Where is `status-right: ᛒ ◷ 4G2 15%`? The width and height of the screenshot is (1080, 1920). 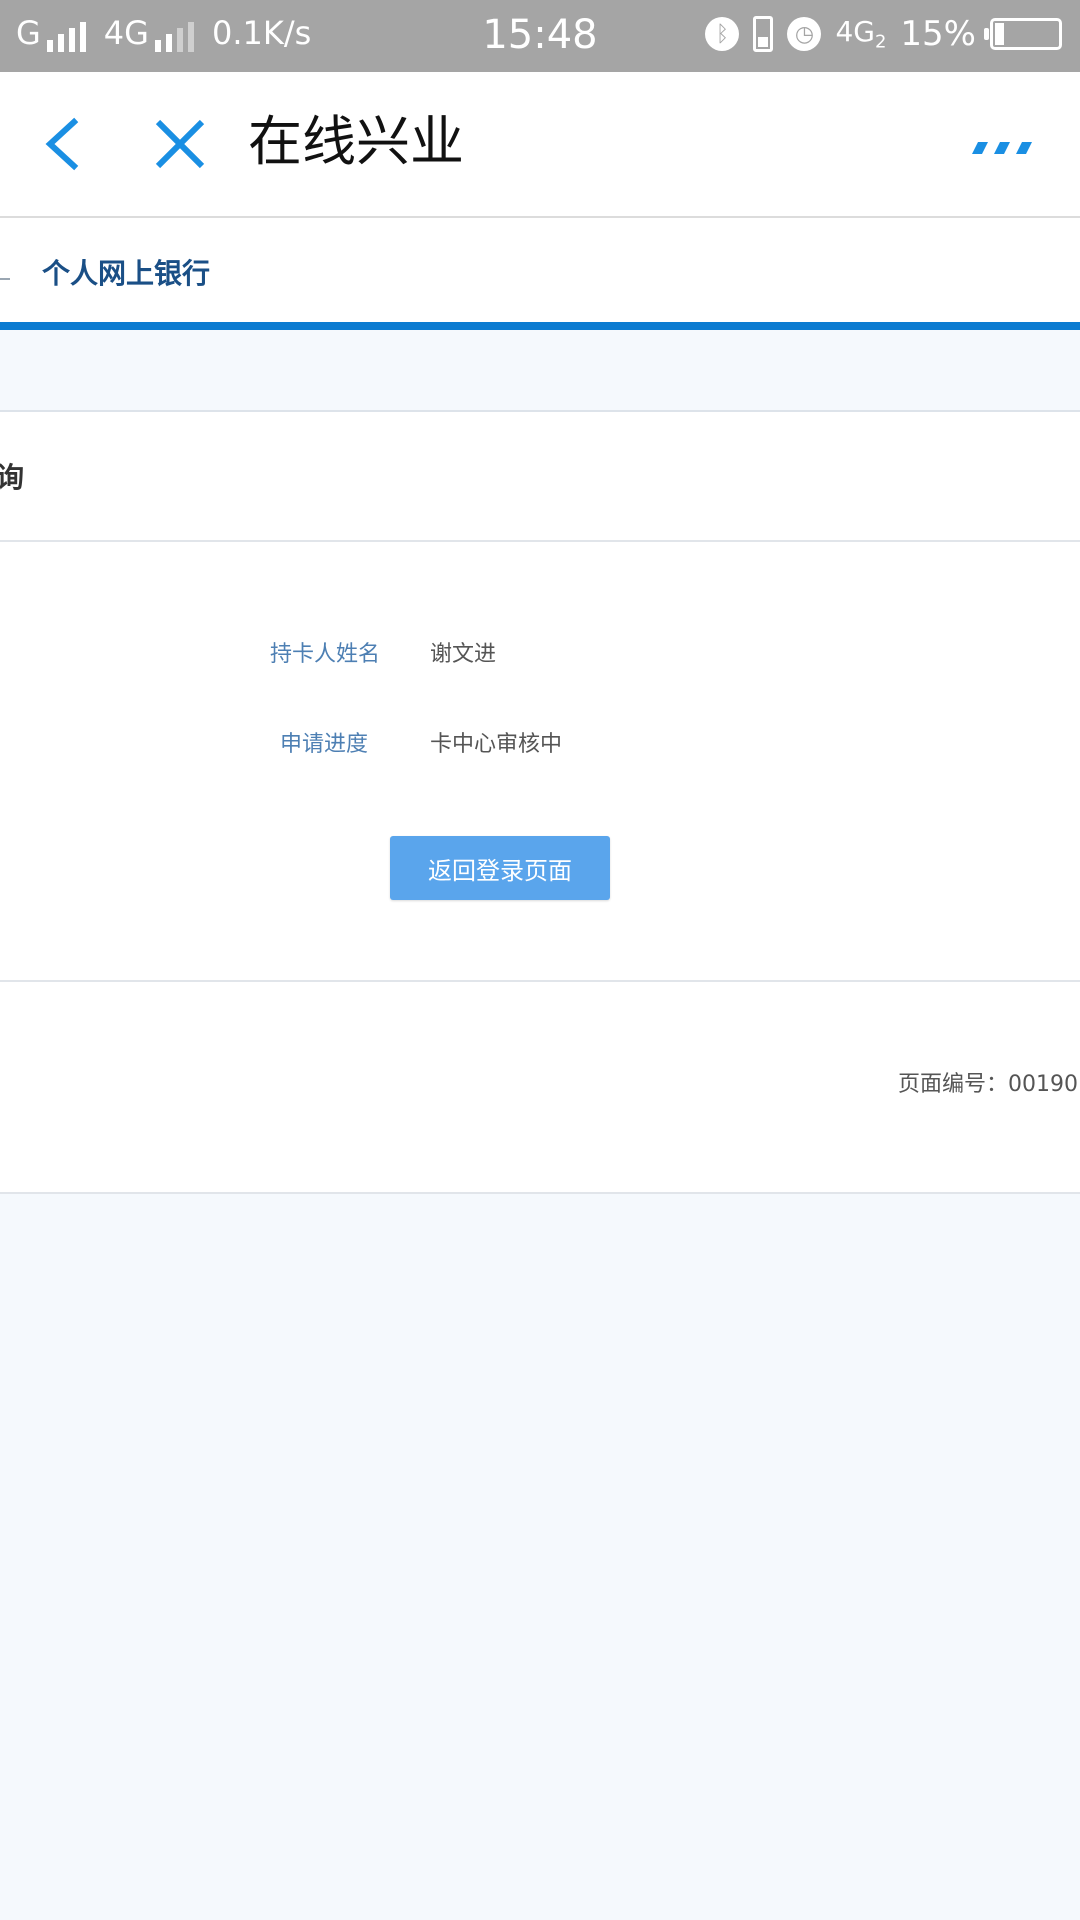 status-right: ᛒ ◷ 4G2 15% is located at coordinates (883, 34).